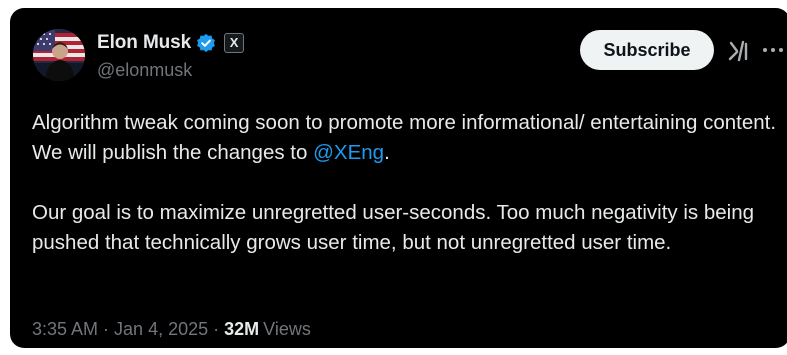 The height and width of the screenshot is (355, 787). What do you see at coordinates (144, 43) in the screenshot?
I see `display-name: Elon Musk` at bounding box center [144, 43].